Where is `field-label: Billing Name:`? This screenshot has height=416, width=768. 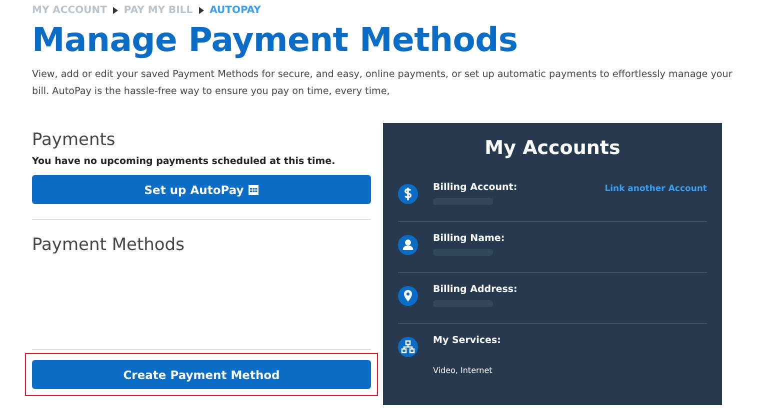 field-label: Billing Name: is located at coordinates (469, 238).